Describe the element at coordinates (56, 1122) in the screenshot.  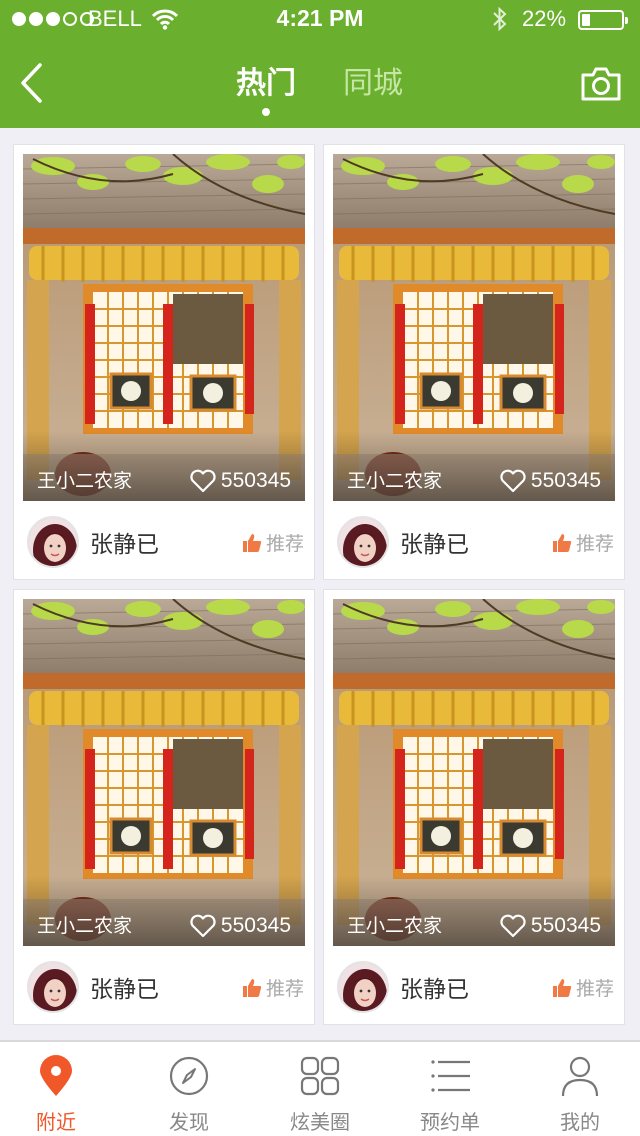
I see `tabbar-label: 附近` at that location.